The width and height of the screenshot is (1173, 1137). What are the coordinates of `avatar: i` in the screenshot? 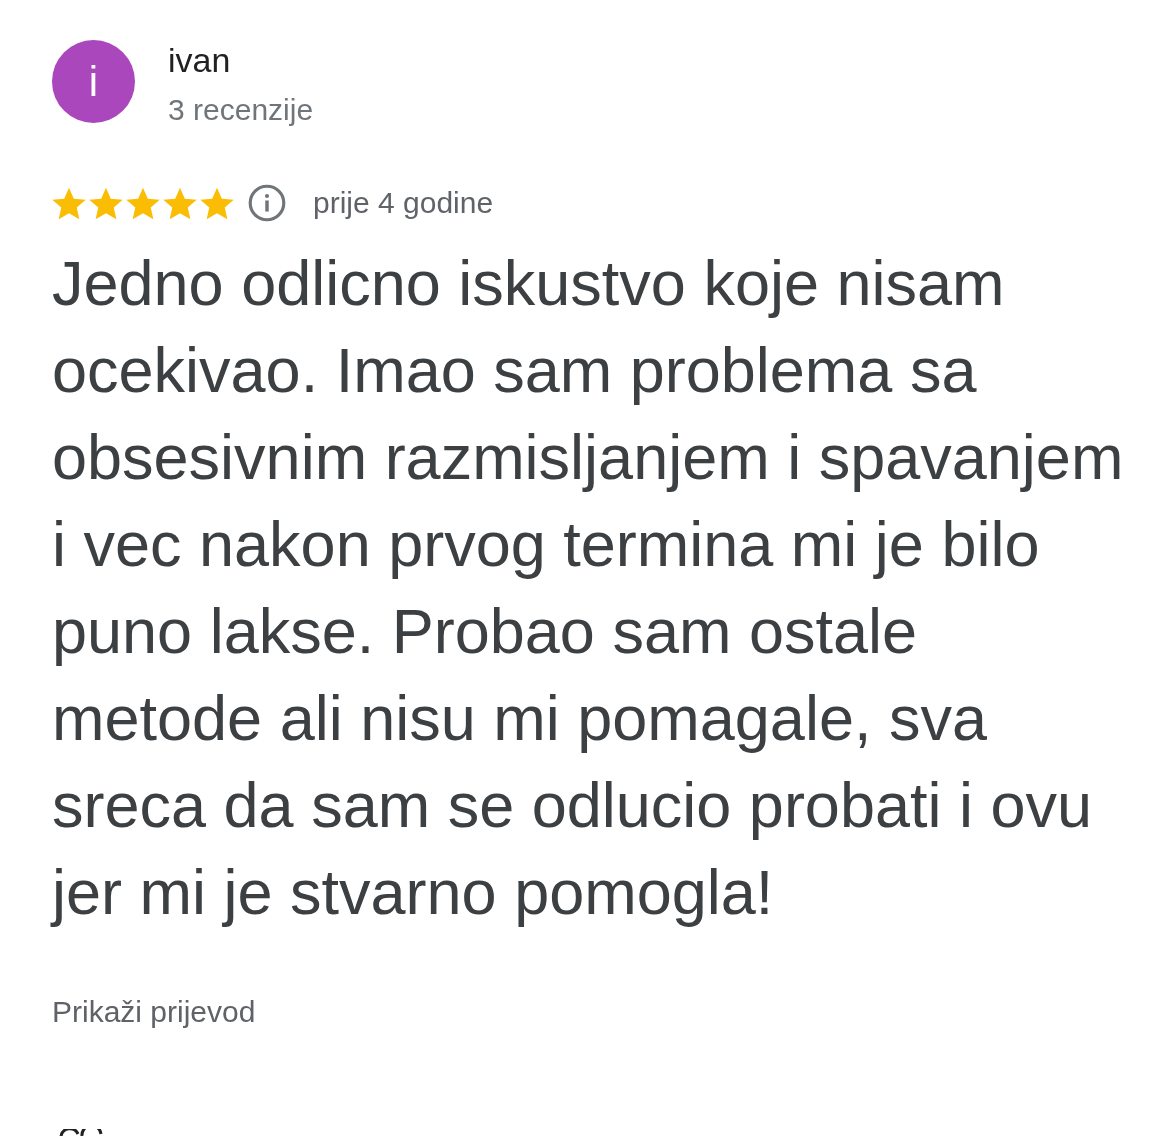 It's located at (93, 81).